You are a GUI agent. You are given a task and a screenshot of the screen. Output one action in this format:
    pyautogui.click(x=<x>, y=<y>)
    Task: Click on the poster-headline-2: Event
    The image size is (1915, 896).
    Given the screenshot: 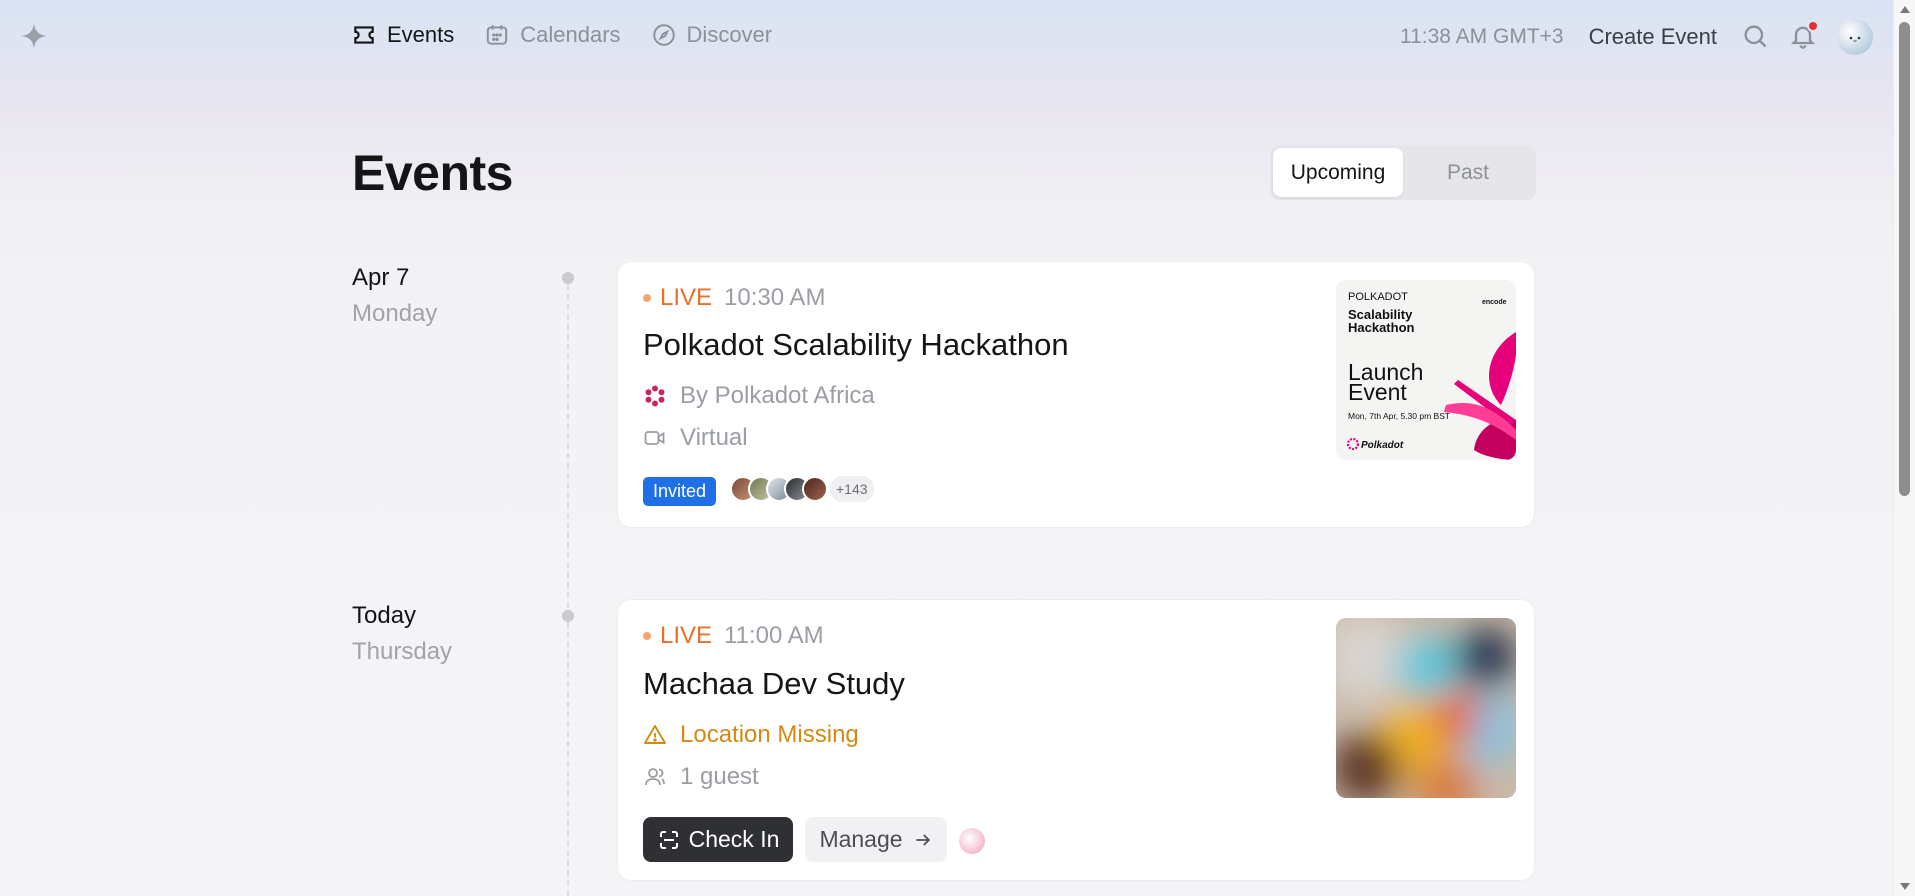 What is the action you would take?
    pyautogui.click(x=1377, y=392)
    